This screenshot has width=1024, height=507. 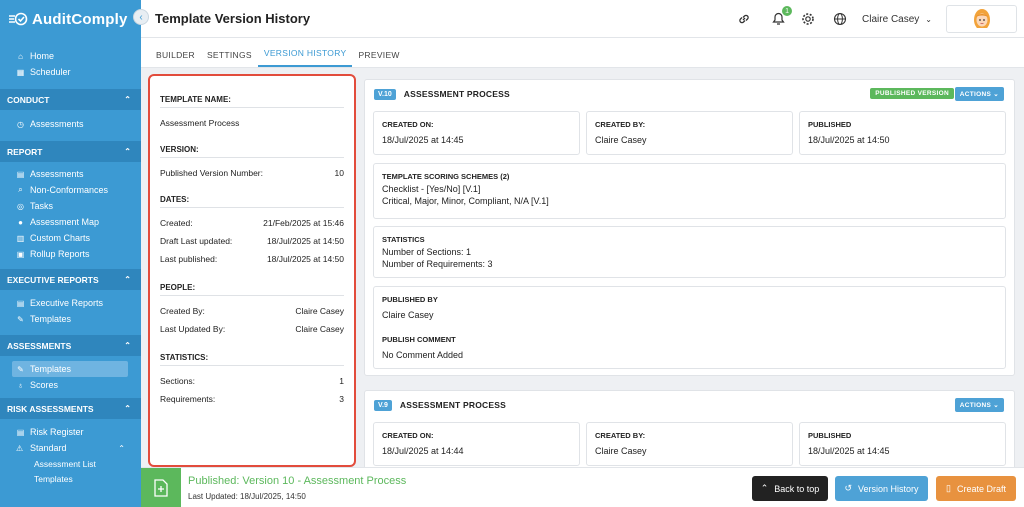 I want to click on published-value: 18/Jul/2025 at 14:50, so click(x=849, y=140).